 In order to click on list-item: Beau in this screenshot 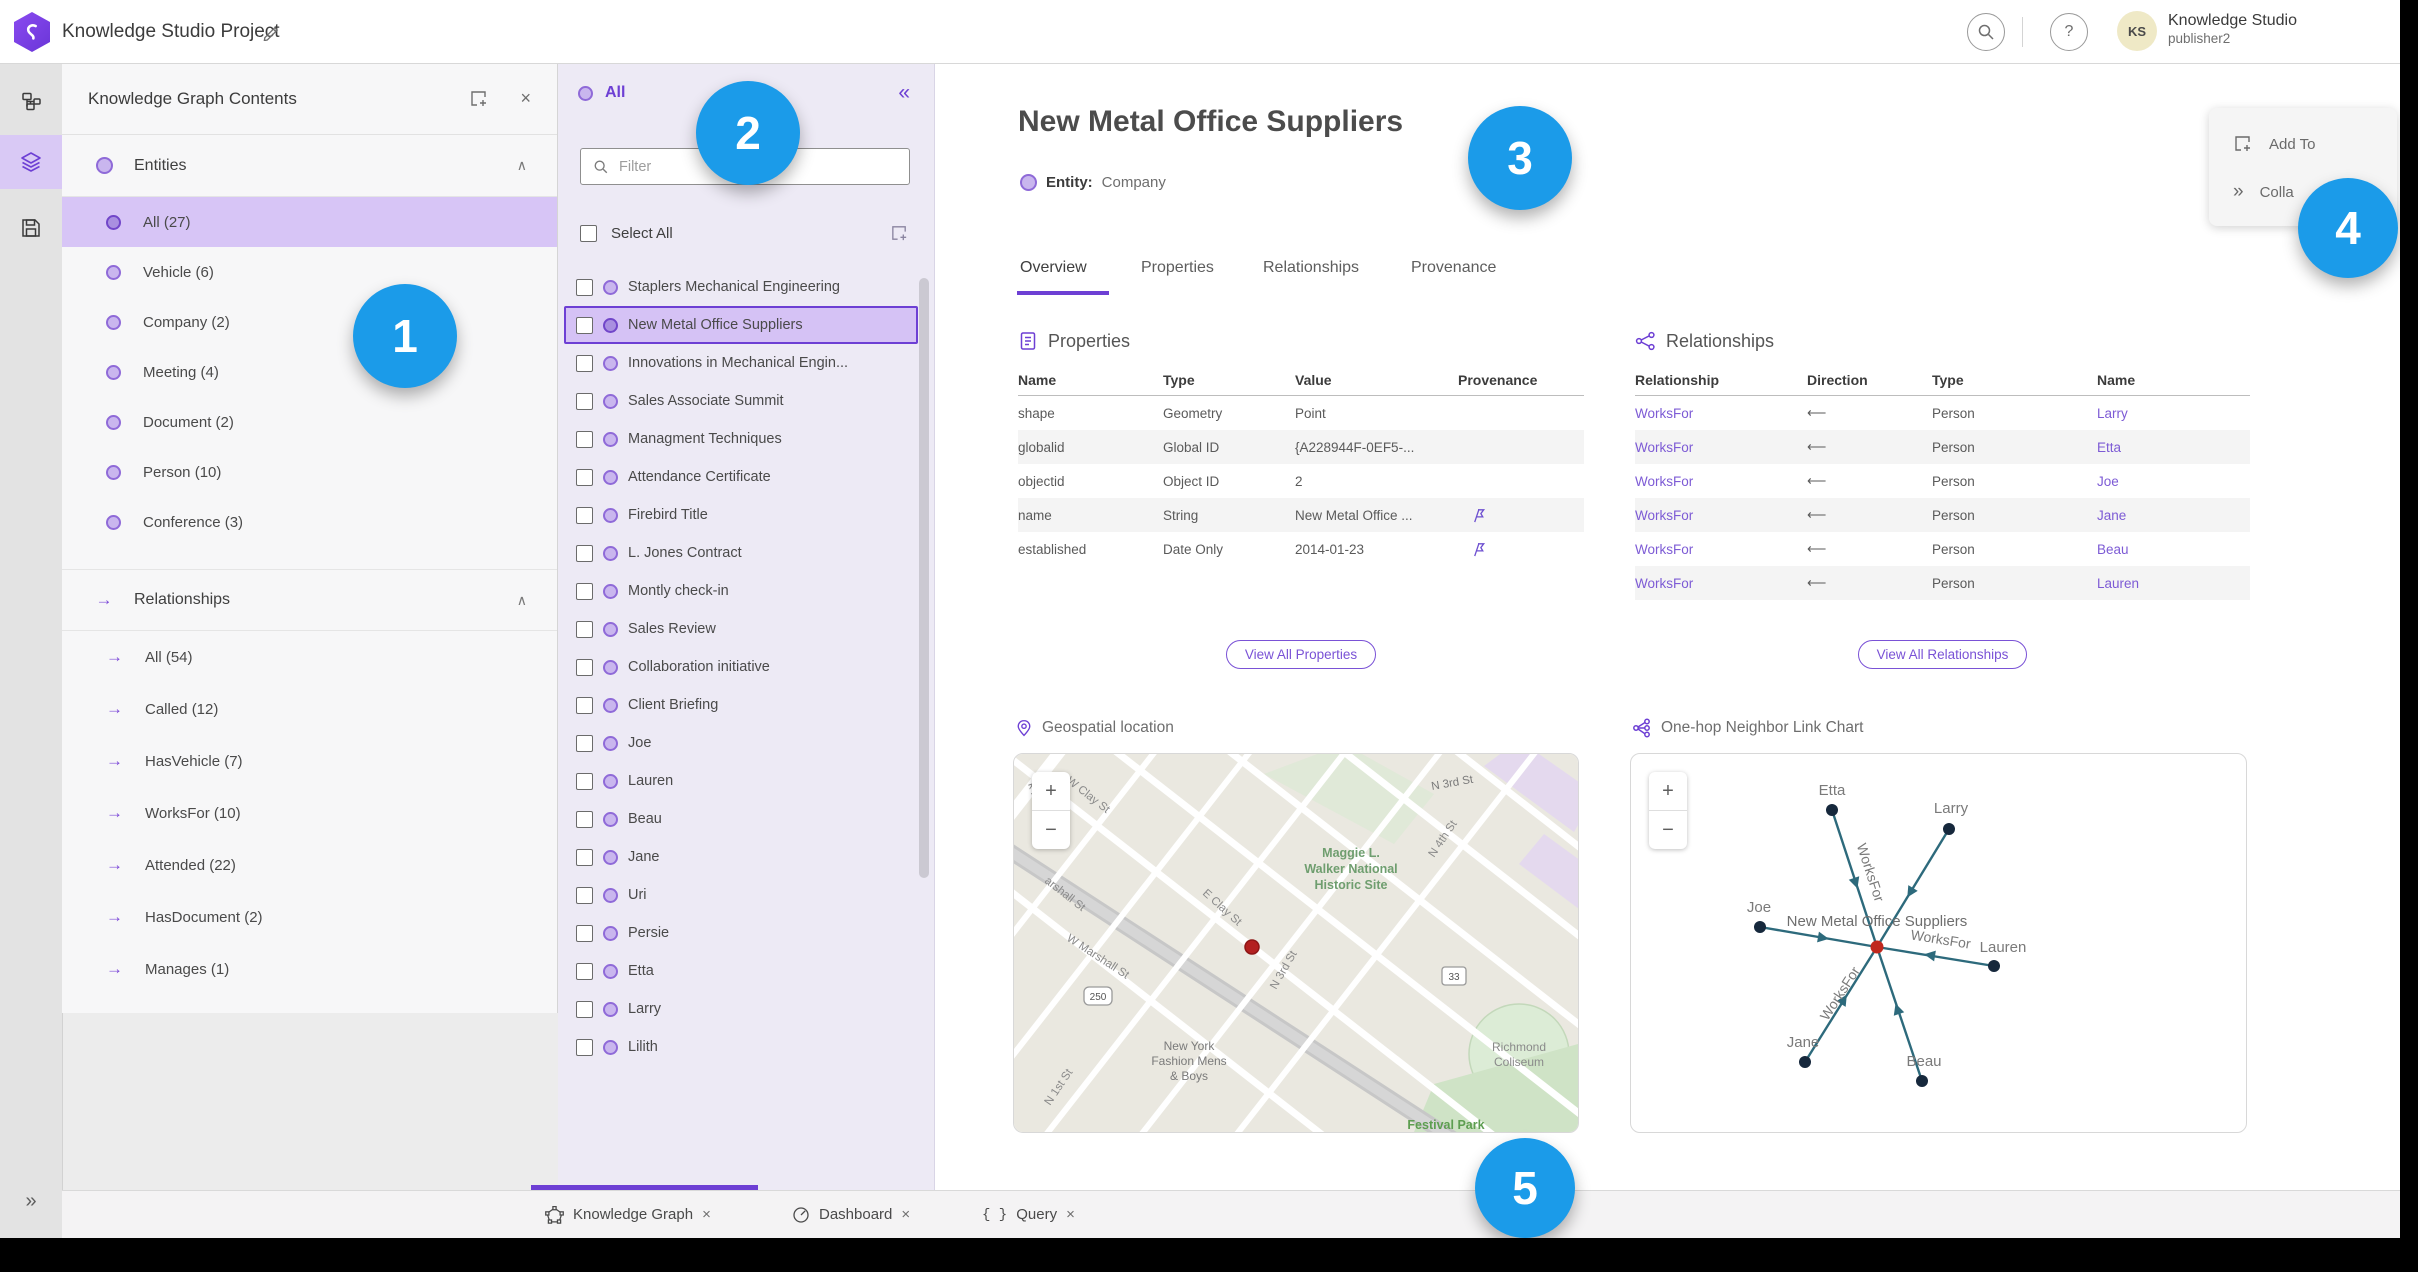, I will do `click(741, 819)`.